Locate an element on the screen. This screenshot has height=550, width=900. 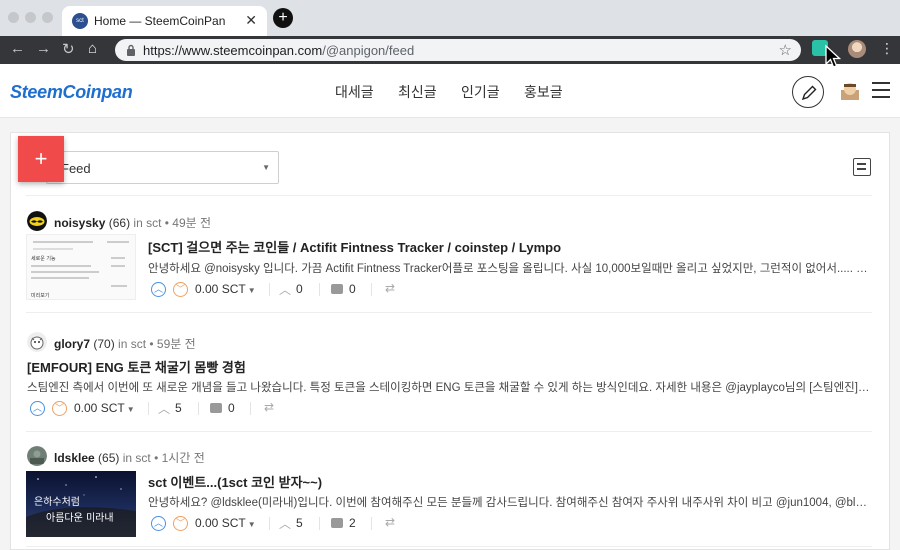
post-title: [EMFOUR] ENG 토큰 채굴기 몸빵 경험 is located at coordinates (136, 366).